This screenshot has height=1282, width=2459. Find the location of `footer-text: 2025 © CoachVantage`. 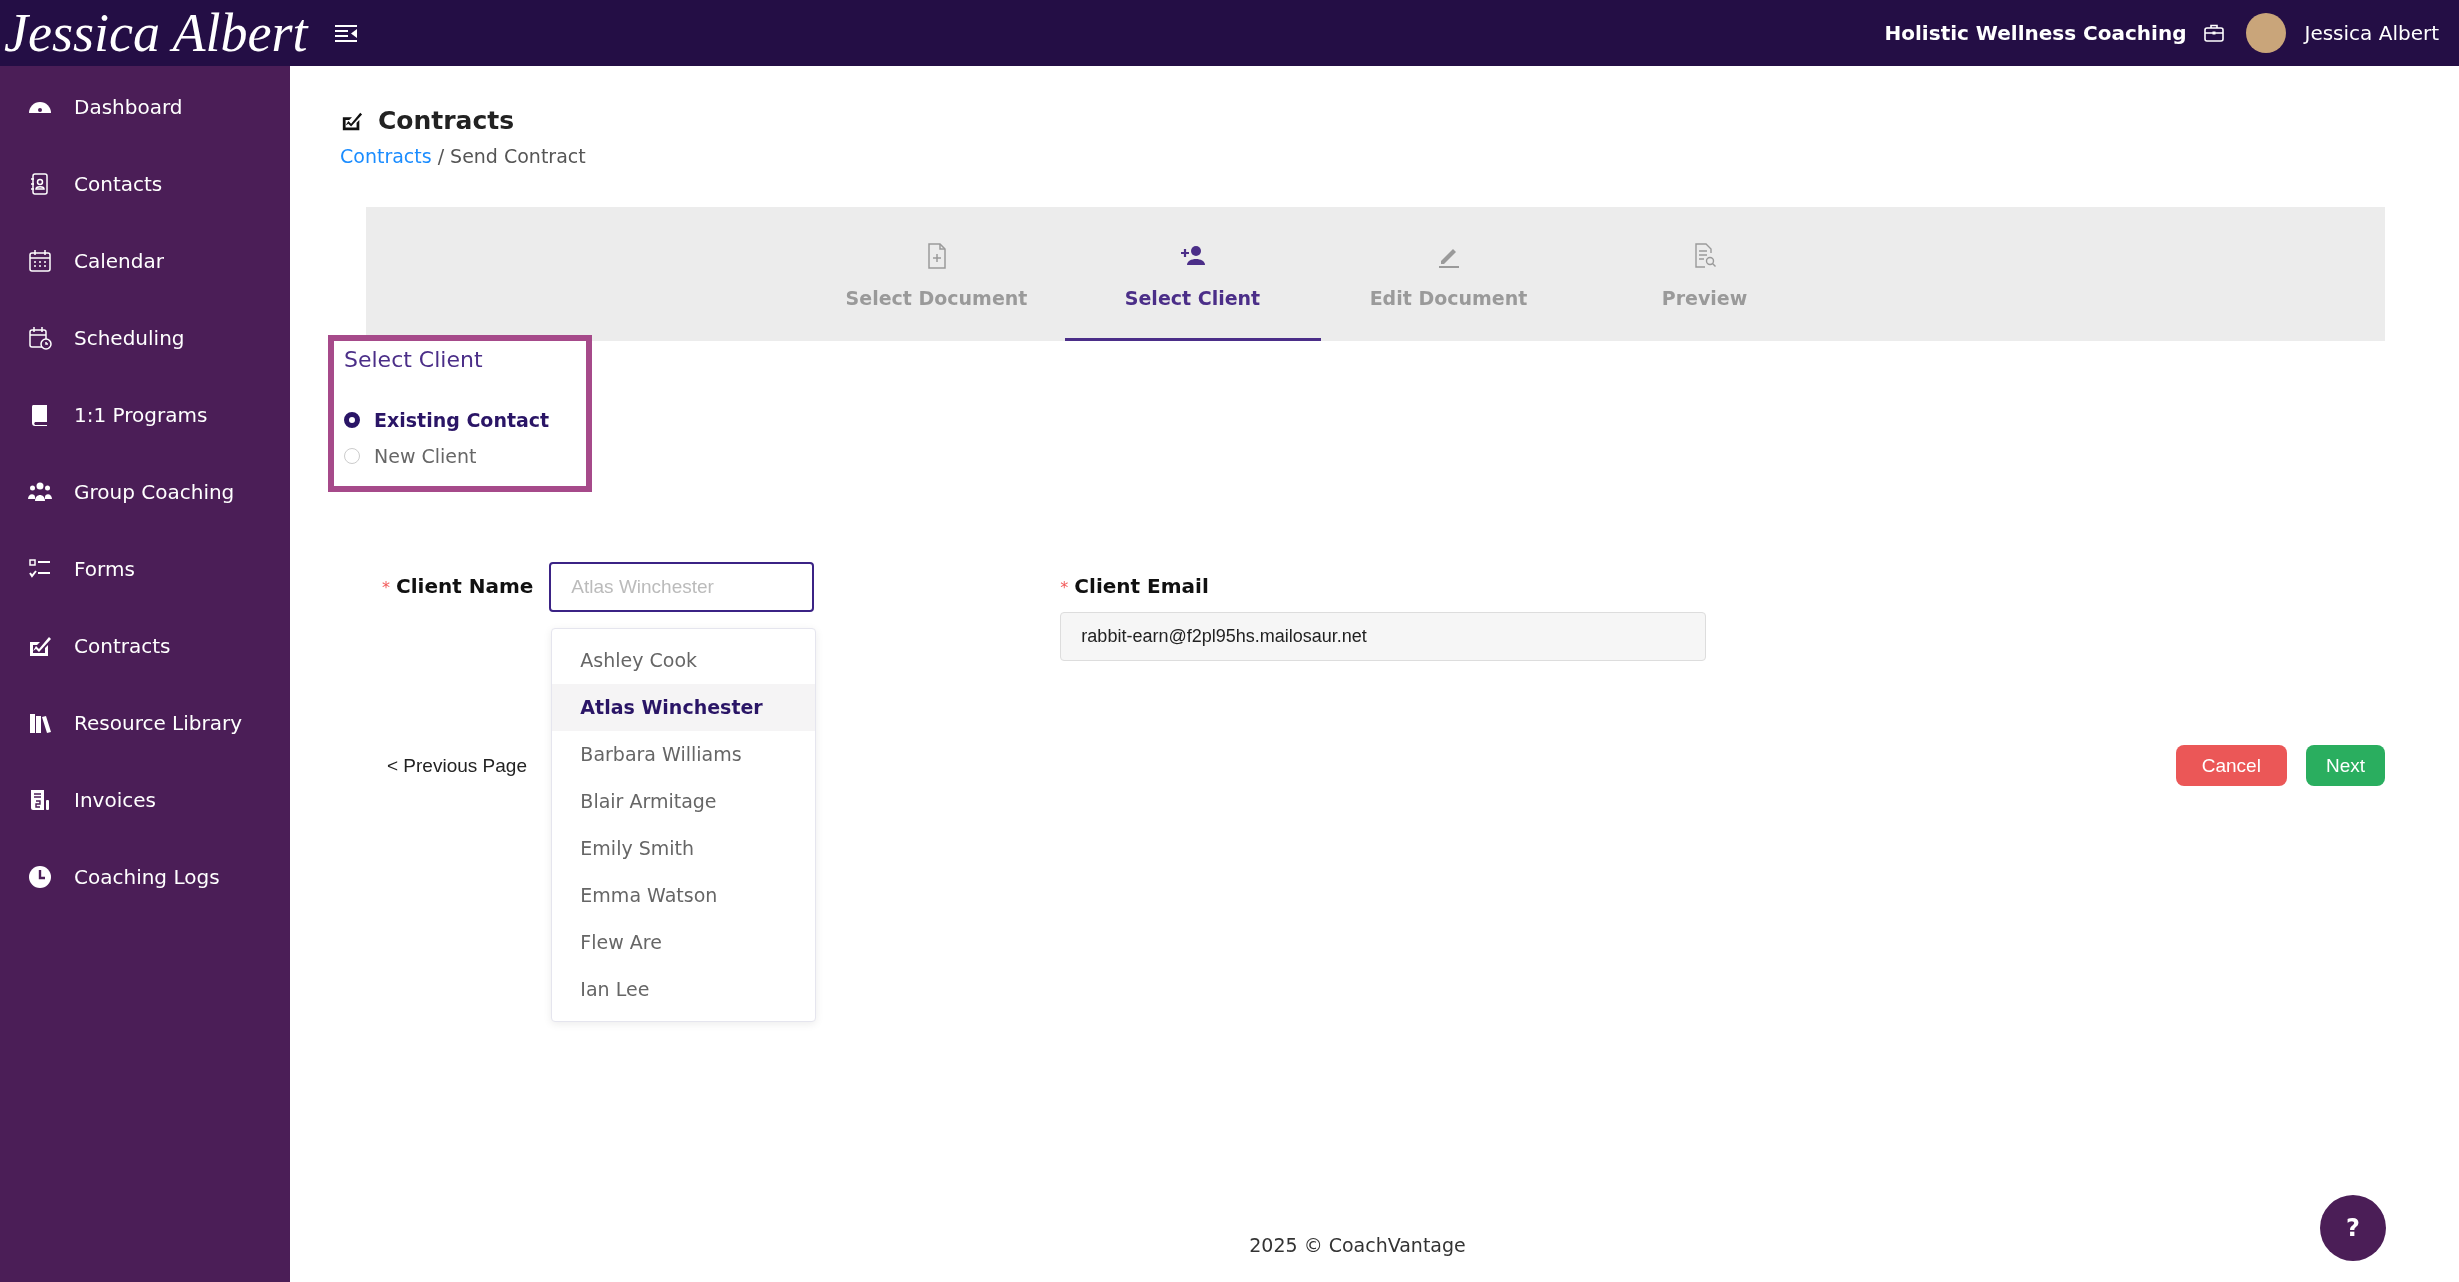

footer-text: 2025 © CoachVantage is located at coordinates (1357, 1245).